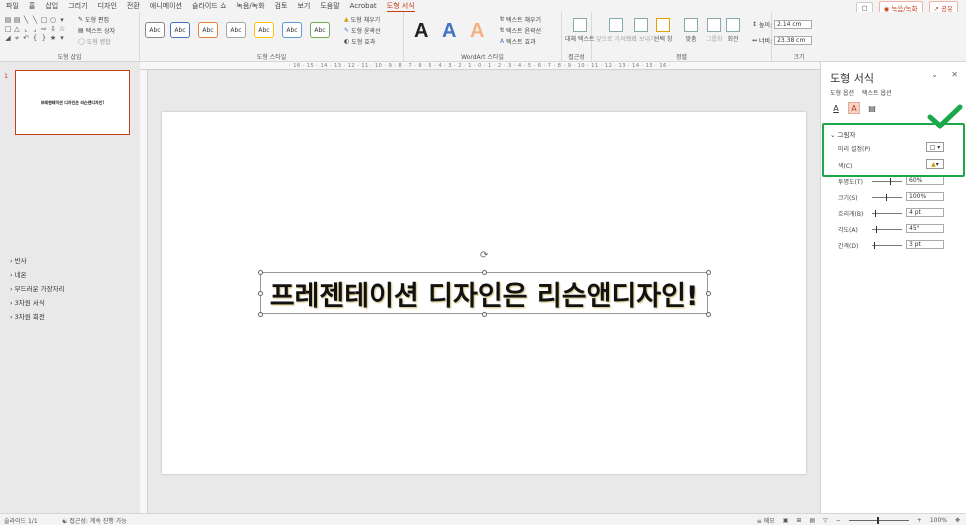 The image size is (966, 525). What do you see at coordinates (51, 6) in the screenshot?
I see `tab-insert: 삽입` at bounding box center [51, 6].